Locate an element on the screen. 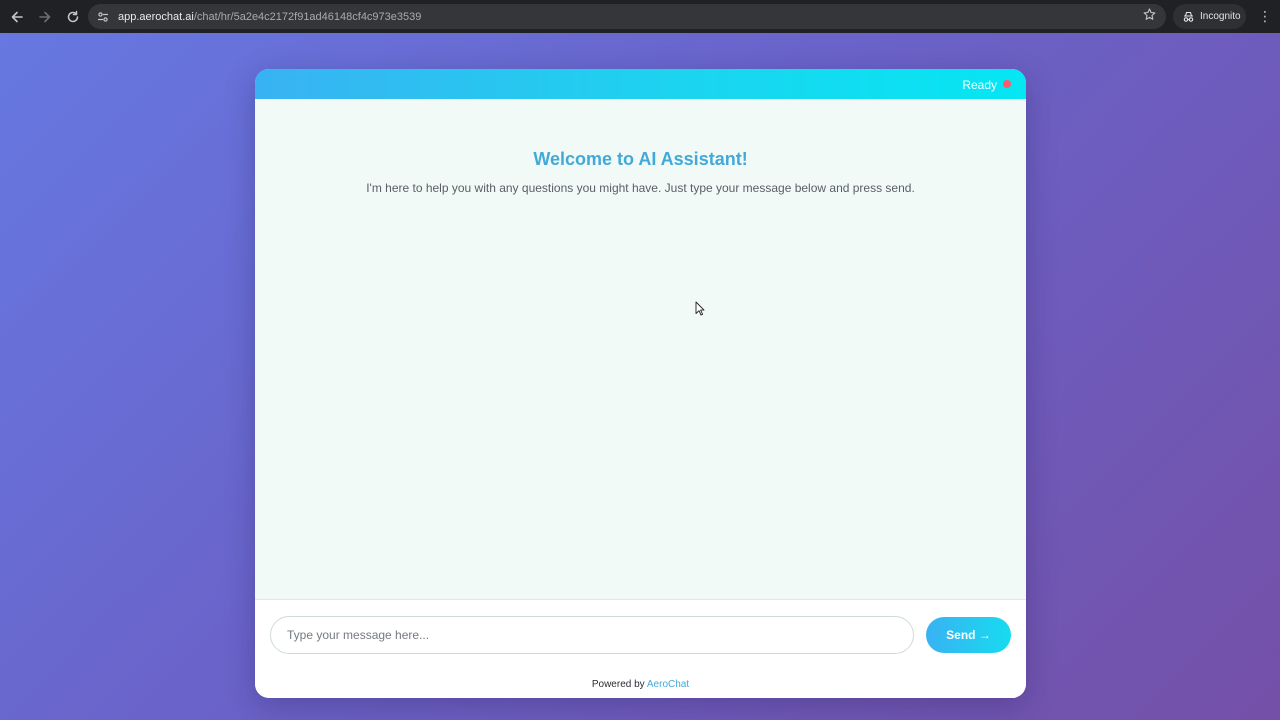 The image size is (1280, 720). status-indicator-dot is located at coordinates (1007, 84).